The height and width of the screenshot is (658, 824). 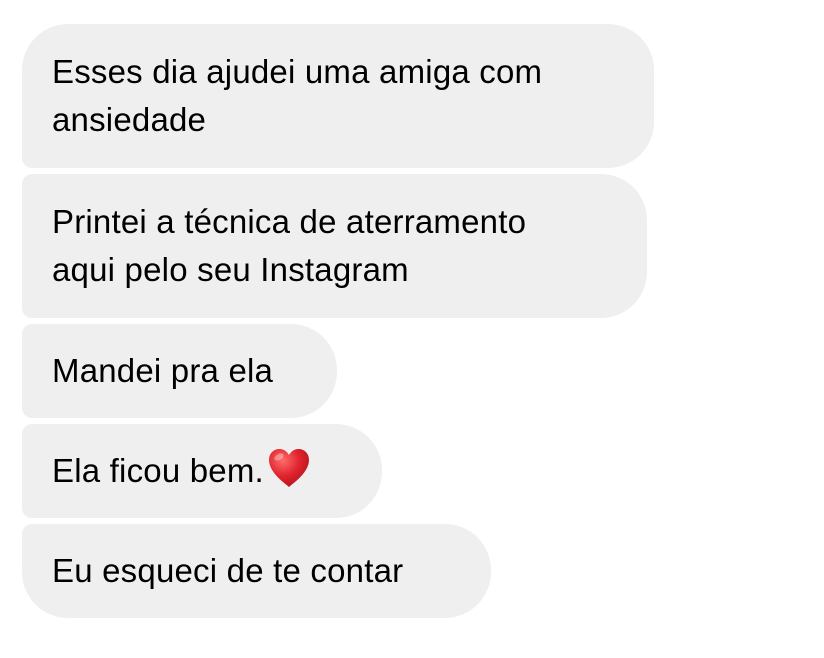 I want to click on message-bubble: Ela ficou bem., so click(x=202, y=471).